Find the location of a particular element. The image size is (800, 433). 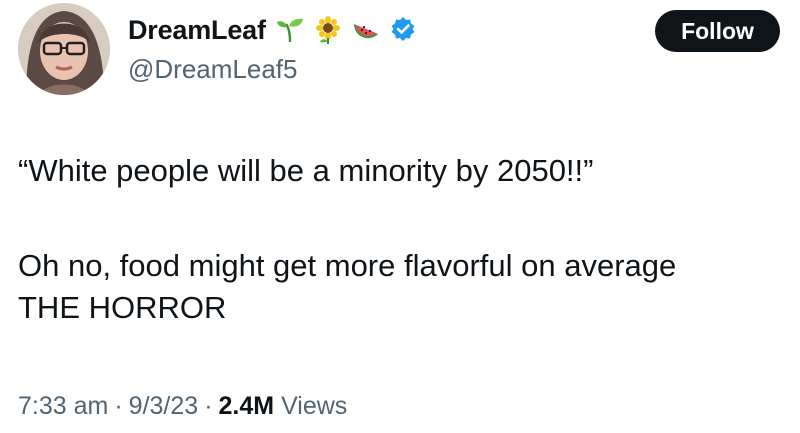

name-row: DreamLeaf is located at coordinates (273, 30).